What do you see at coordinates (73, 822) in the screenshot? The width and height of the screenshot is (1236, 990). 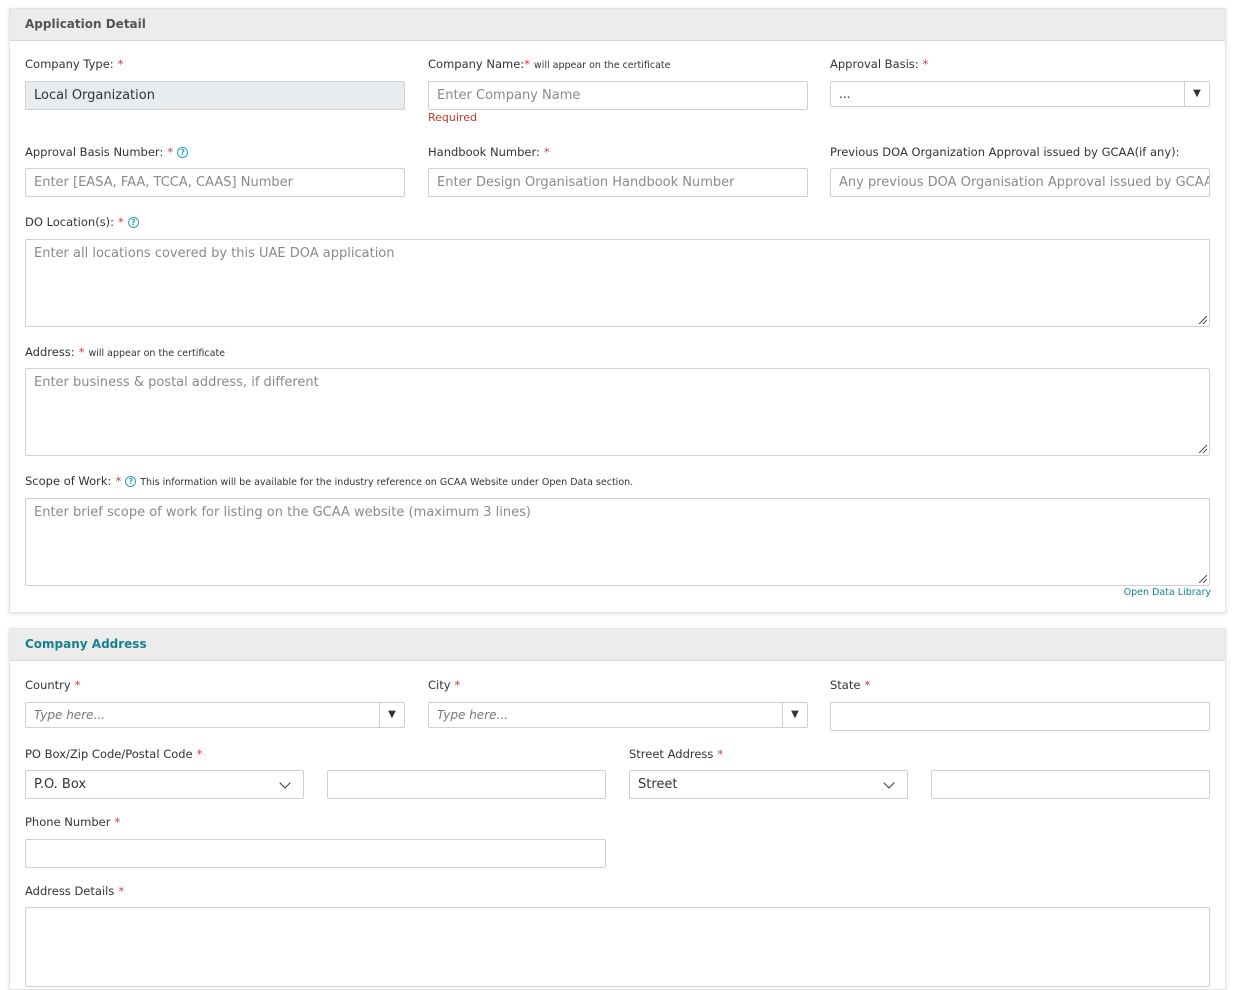 I see `phone-label: Phone Number *` at bounding box center [73, 822].